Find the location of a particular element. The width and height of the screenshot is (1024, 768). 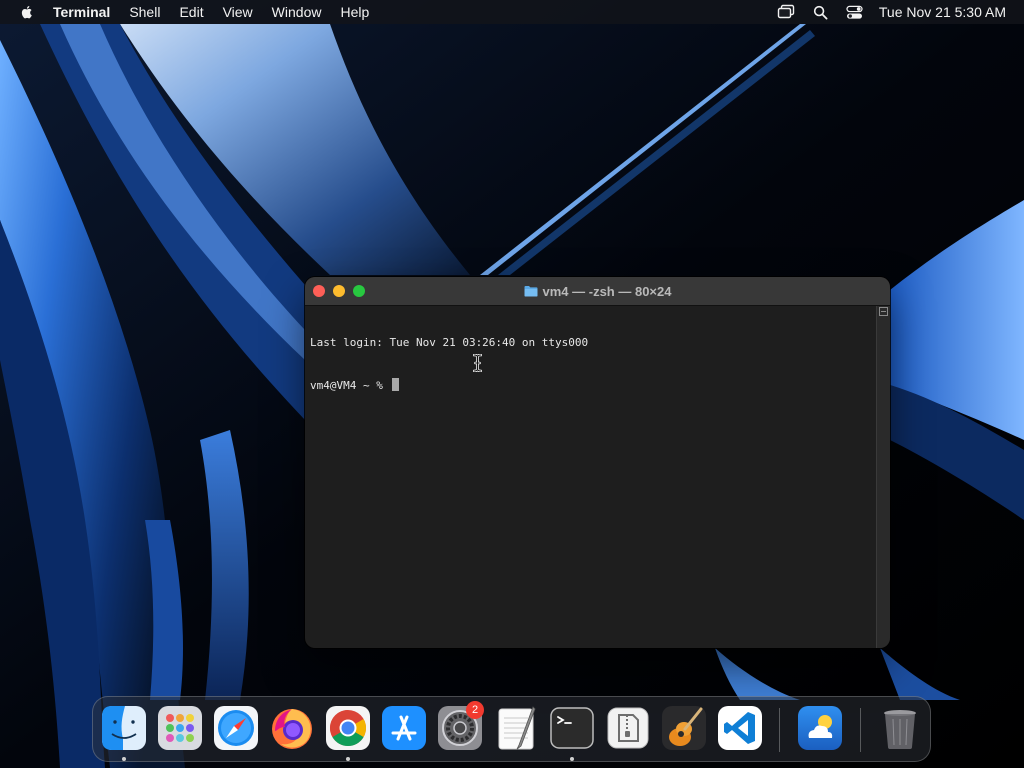

menu-bar-clock: Tue Nov 21 5:30 AM is located at coordinates (942, 12).